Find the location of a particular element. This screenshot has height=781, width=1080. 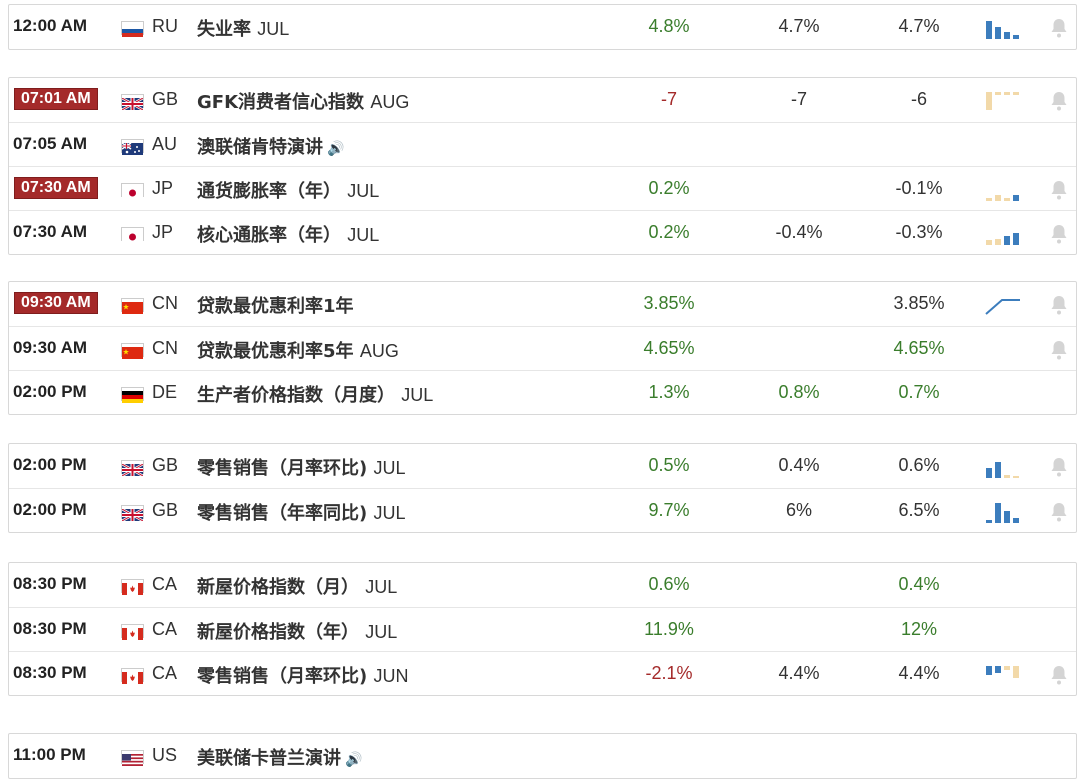

forecast-value: 6% is located at coordinates (798, 510).